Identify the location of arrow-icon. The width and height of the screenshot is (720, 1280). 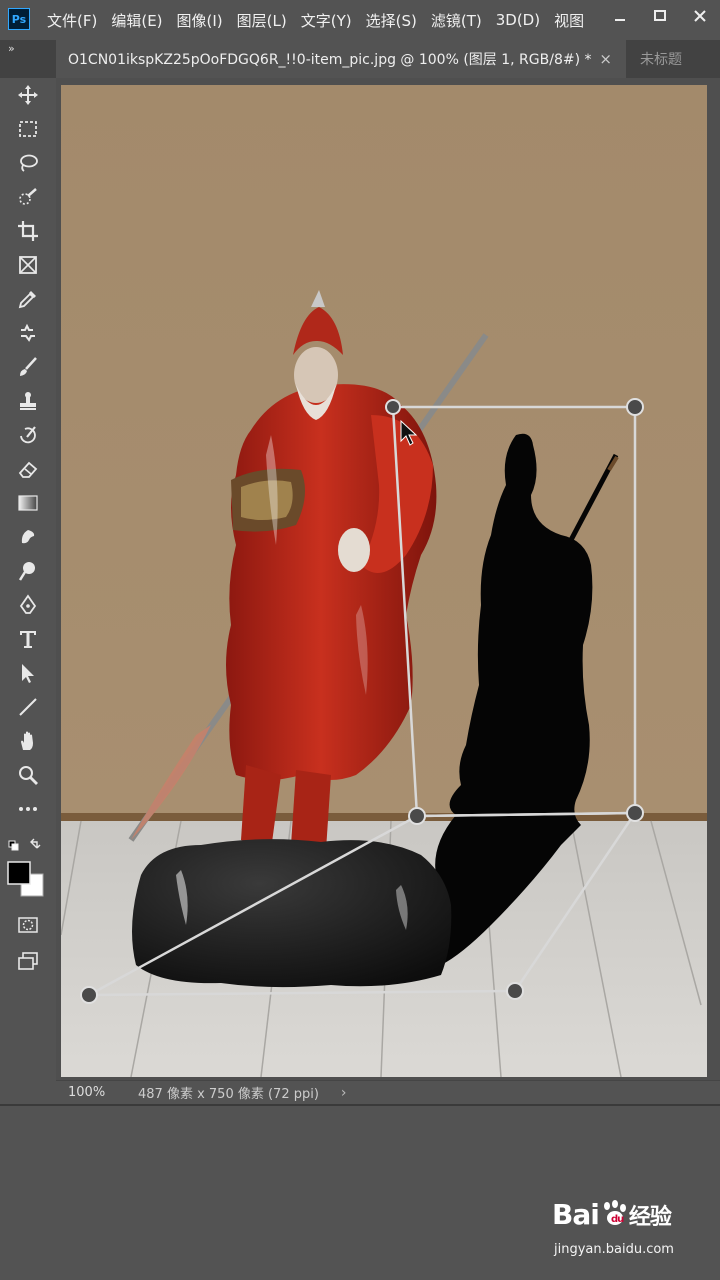
(28, 673).